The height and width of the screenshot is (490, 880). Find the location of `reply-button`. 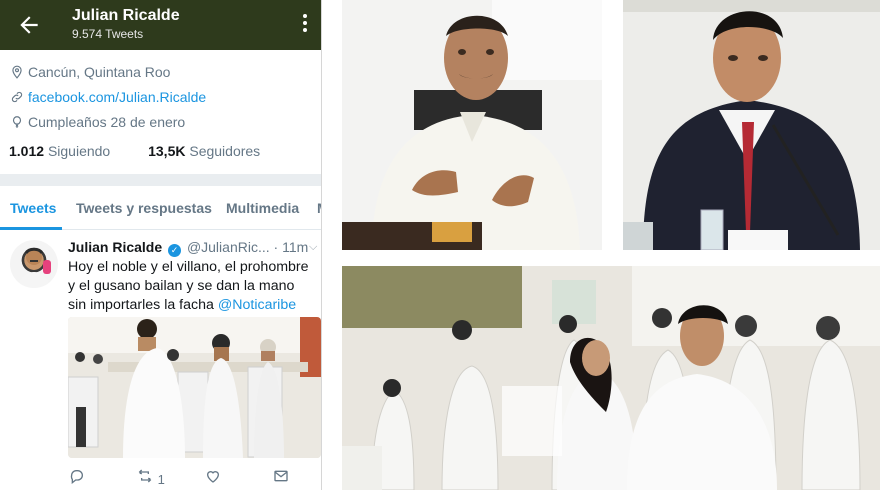

reply-button is located at coordinates (77, 477).